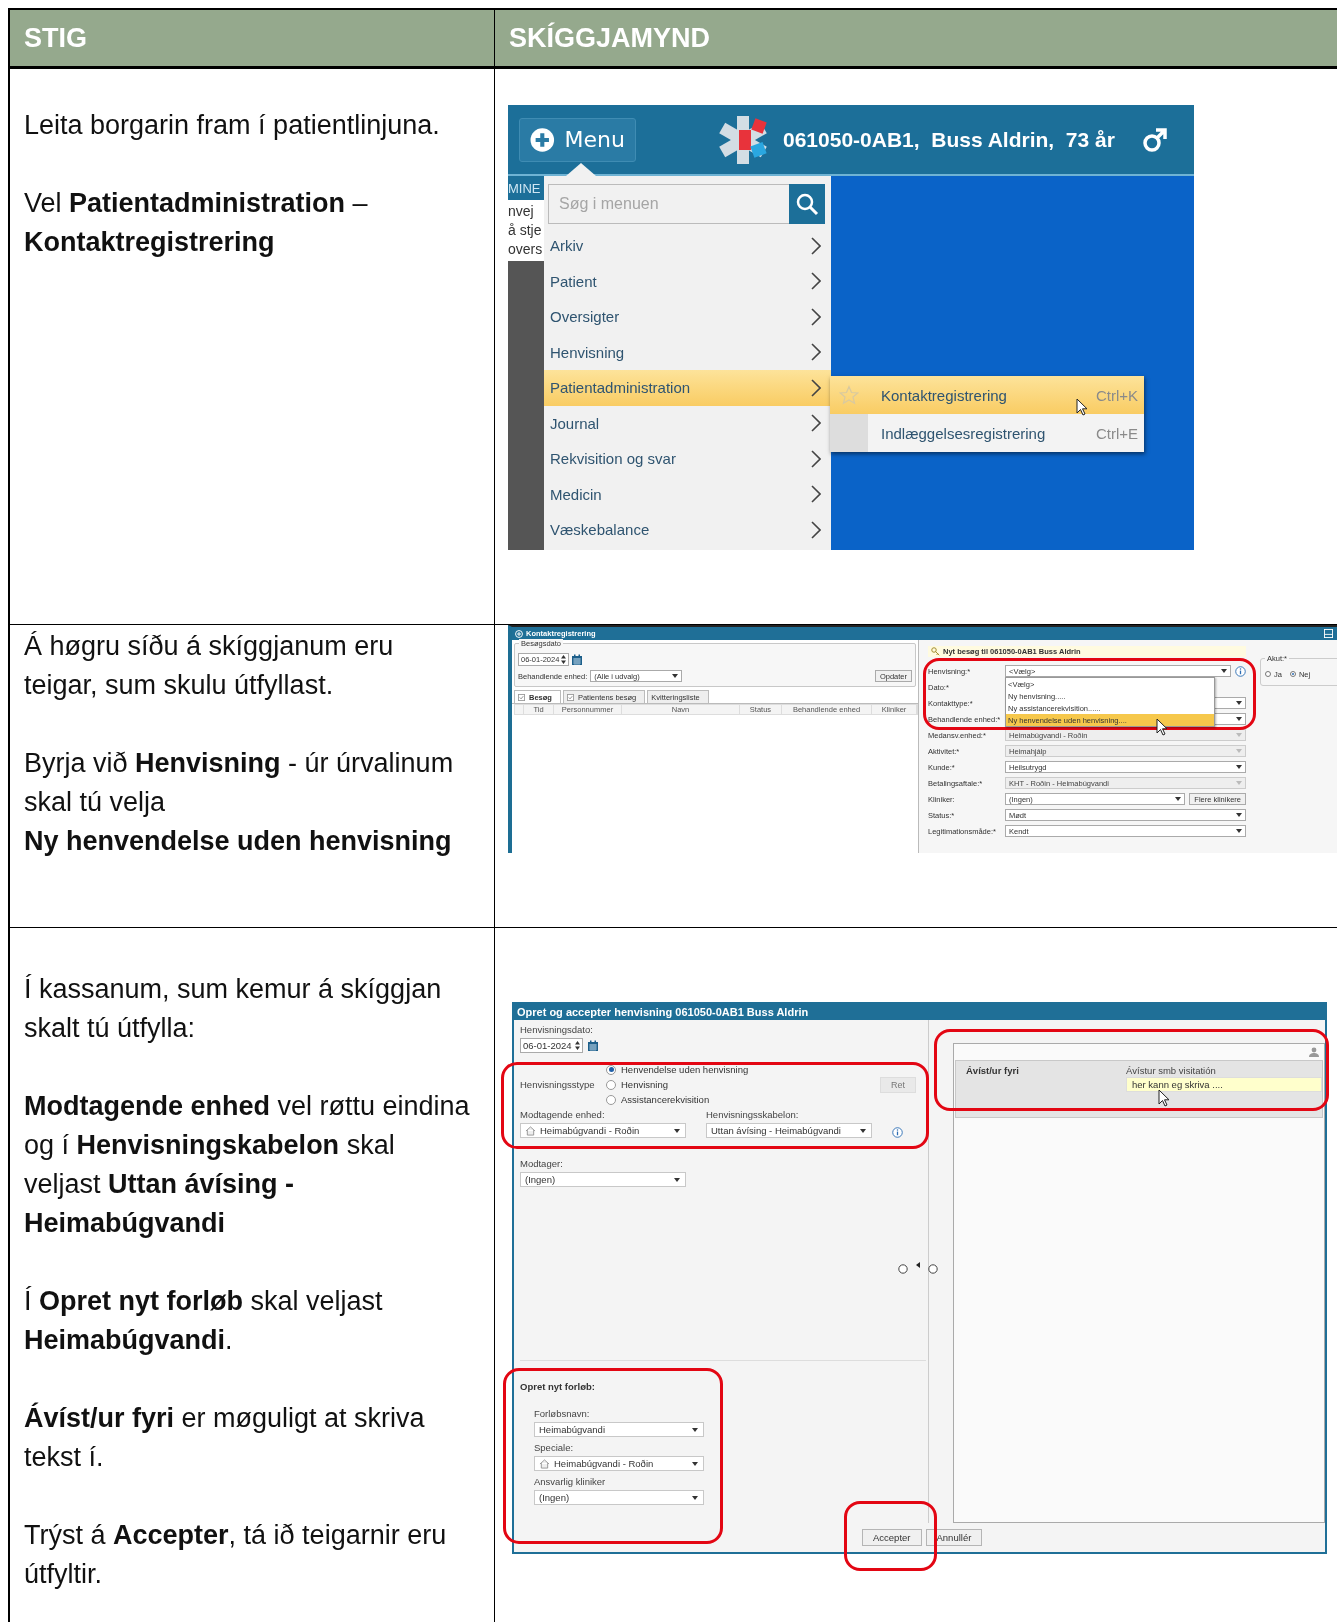  I want to click on date-field: 06-01-2024, so click(551, 1045).